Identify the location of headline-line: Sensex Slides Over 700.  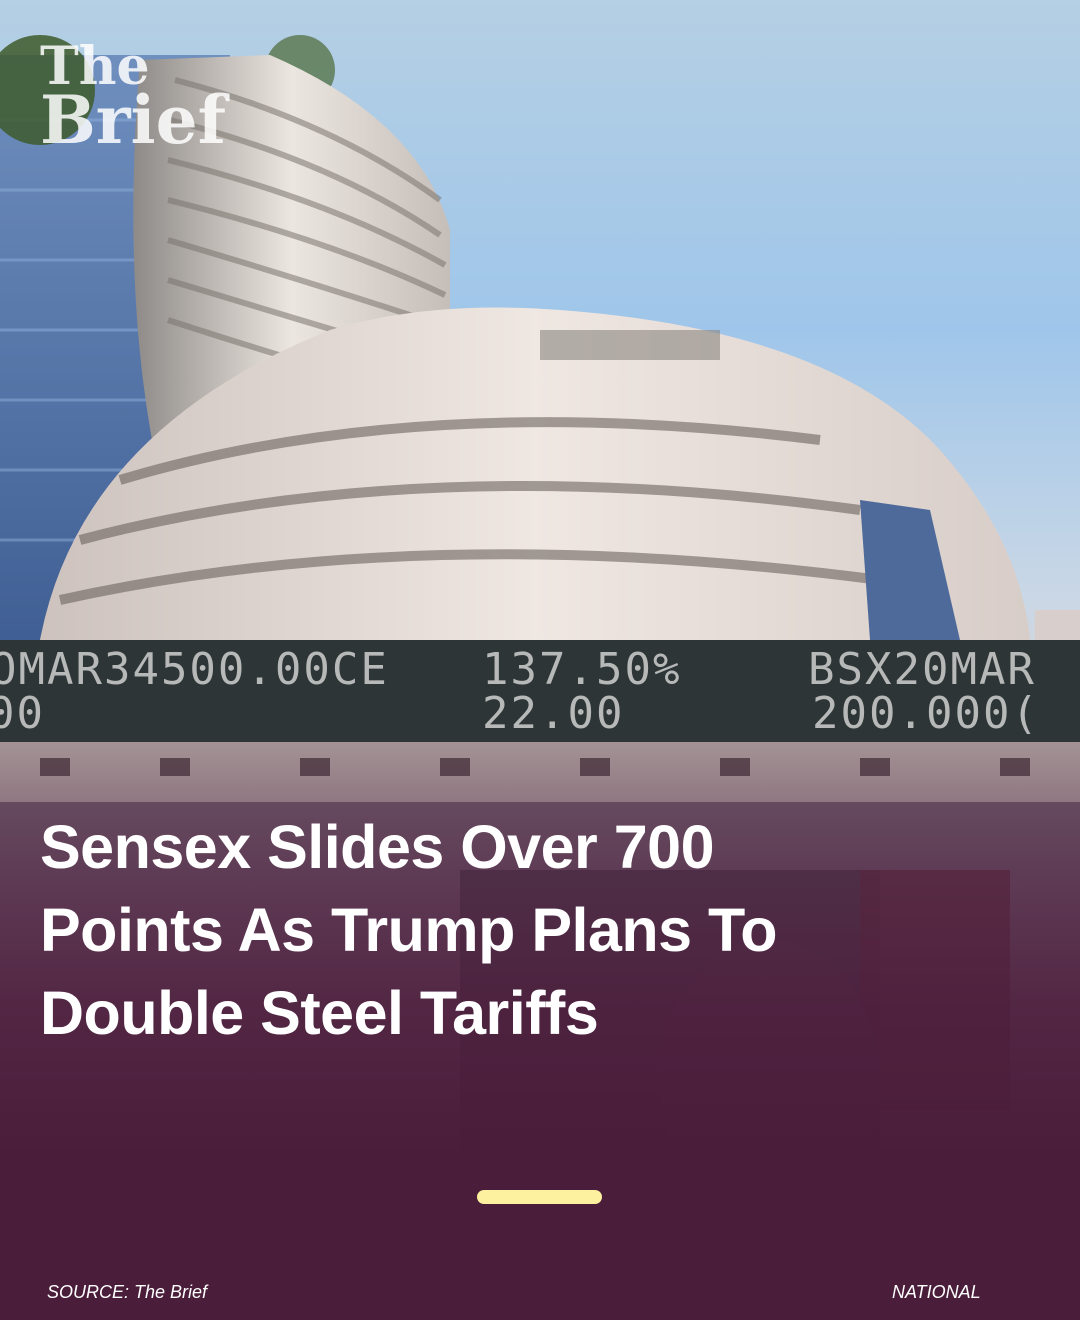
(377, 847).